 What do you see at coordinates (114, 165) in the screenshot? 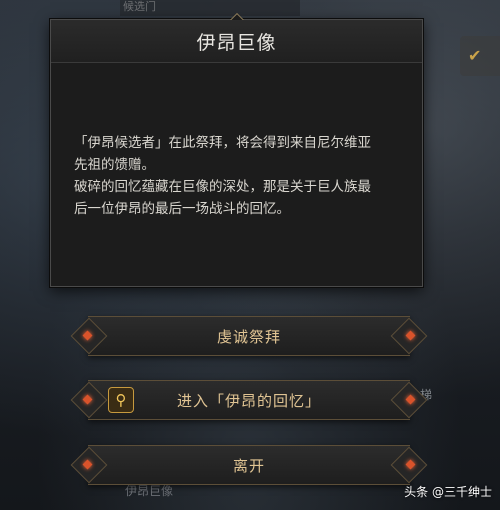
I see `description-line: 先祖的馈赠。` at bounding box center [114, 165].